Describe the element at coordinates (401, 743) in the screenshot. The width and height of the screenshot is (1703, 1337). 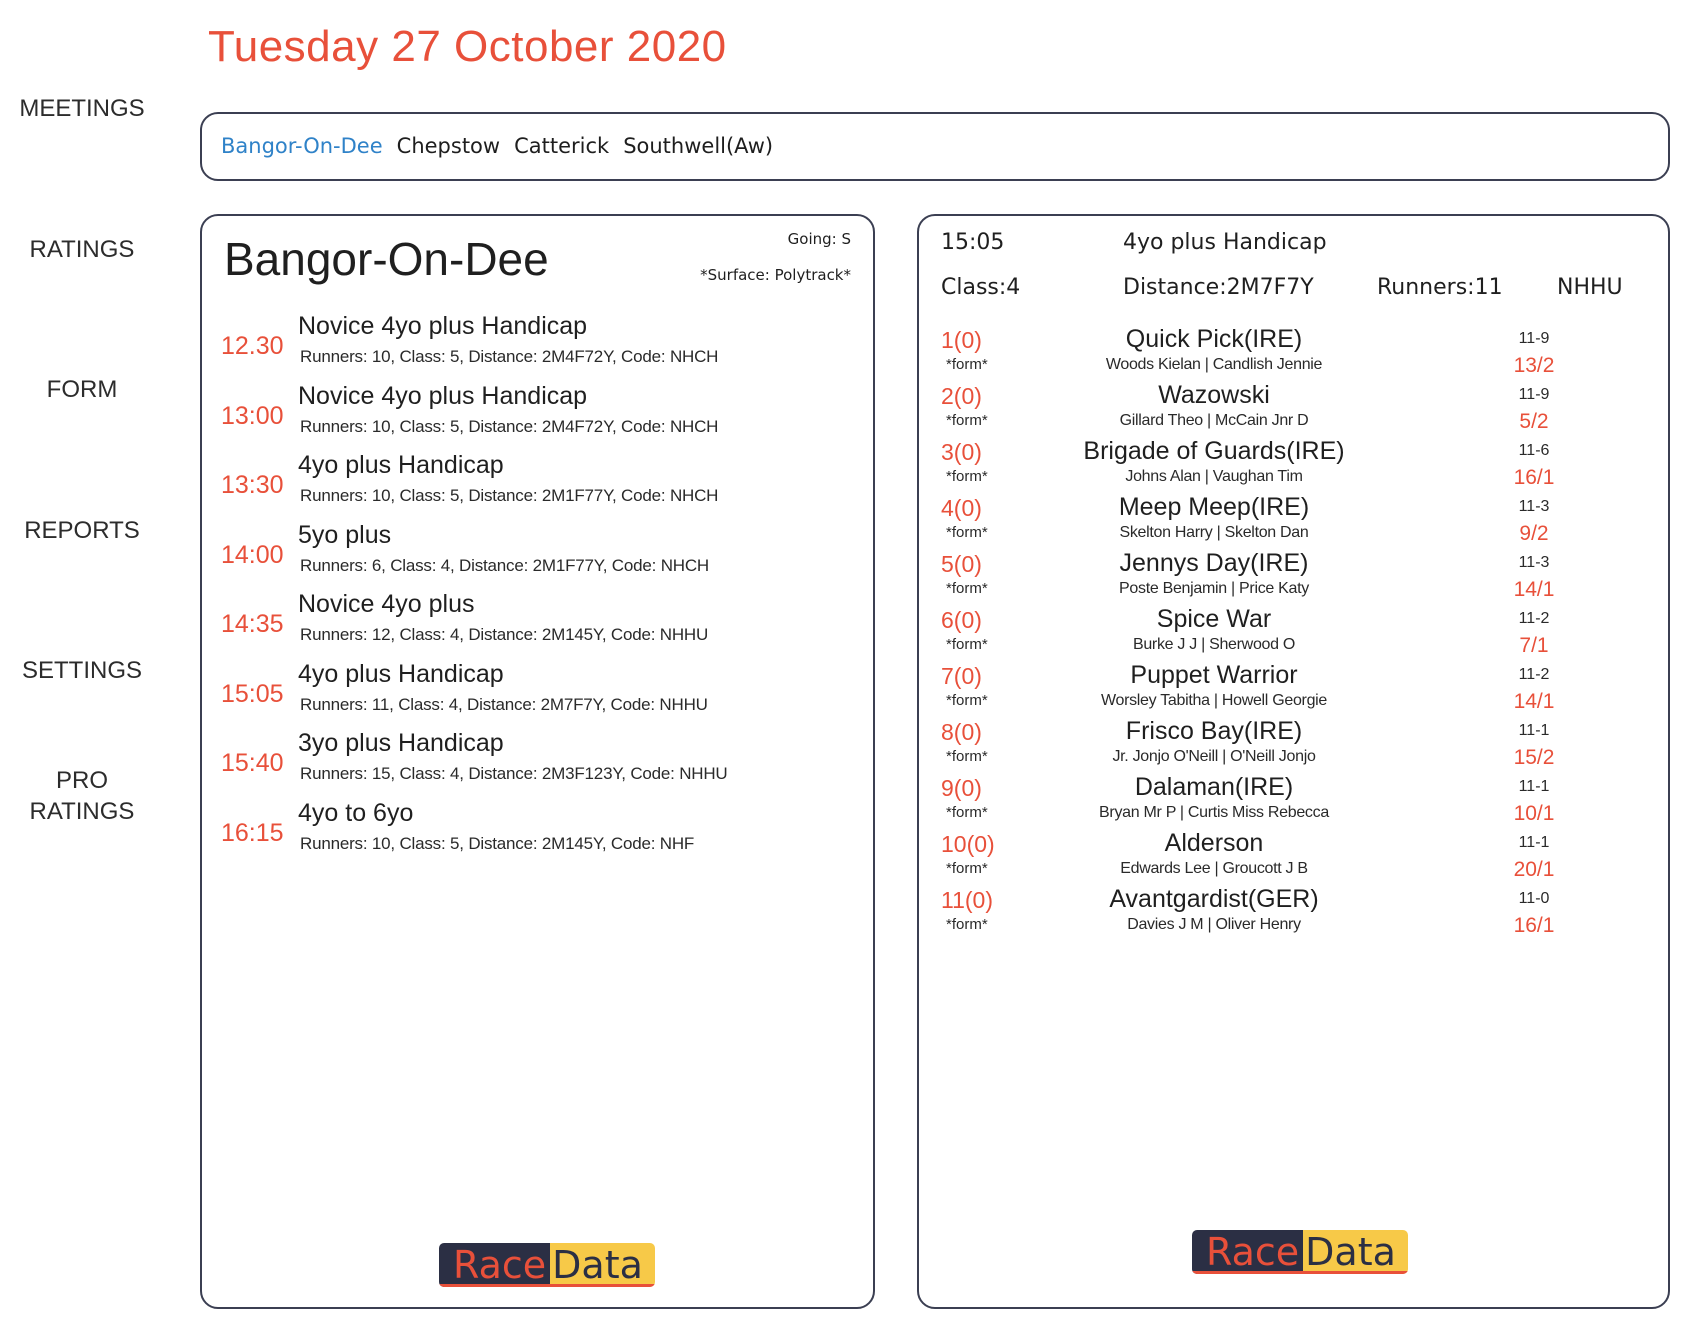
I see `race-name: 3yo plus Handicap` at that location.